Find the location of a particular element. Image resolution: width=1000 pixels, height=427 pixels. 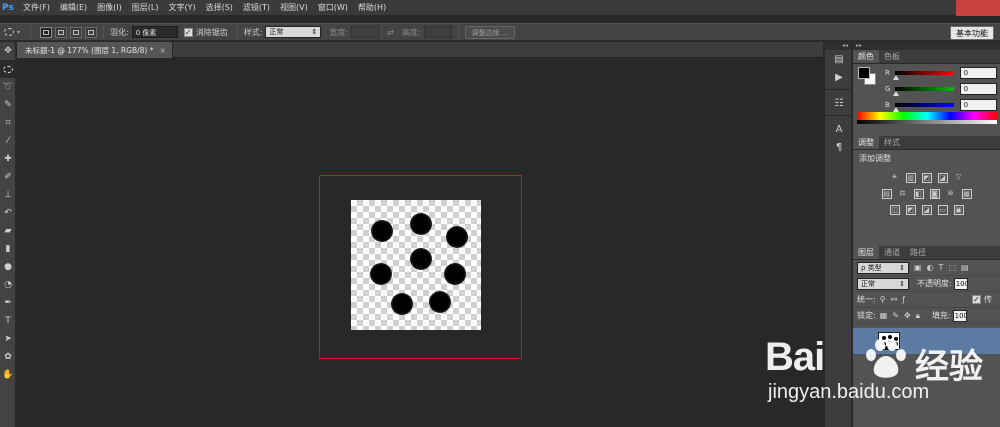

menu-layer: 图层(L) is located at coordinates (145, 7).